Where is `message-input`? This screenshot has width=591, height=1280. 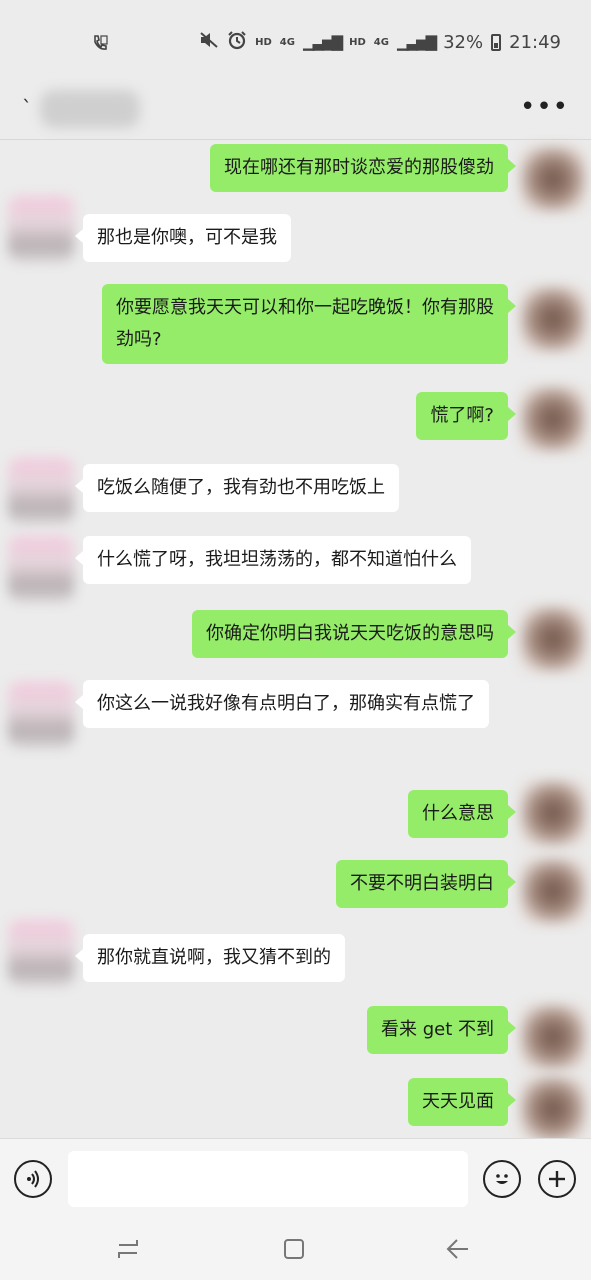
message-input is located at coordinates (268, 1179).